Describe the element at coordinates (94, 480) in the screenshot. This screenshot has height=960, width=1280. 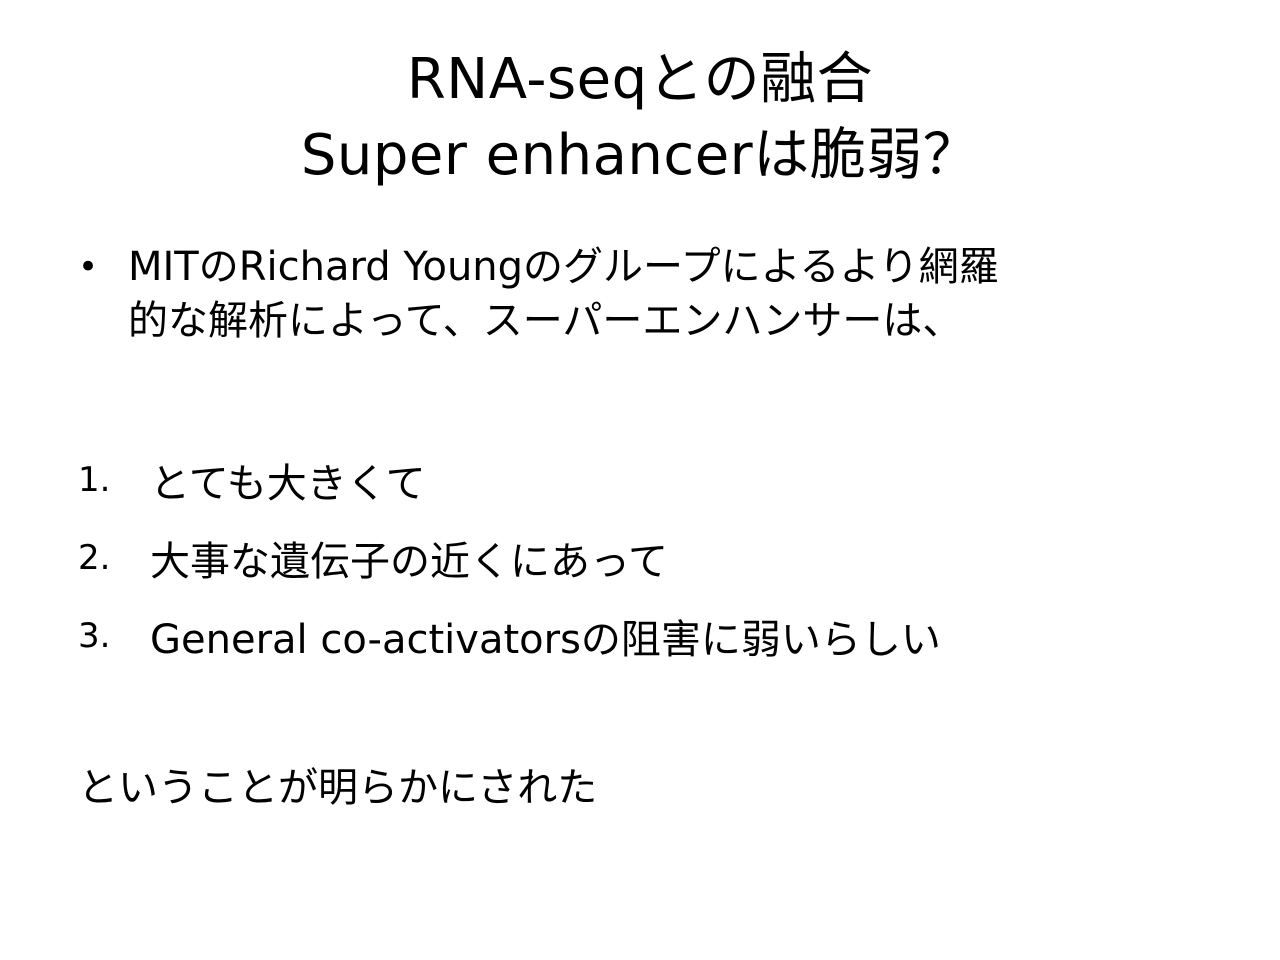
I see `item-number: 1.` at that location.